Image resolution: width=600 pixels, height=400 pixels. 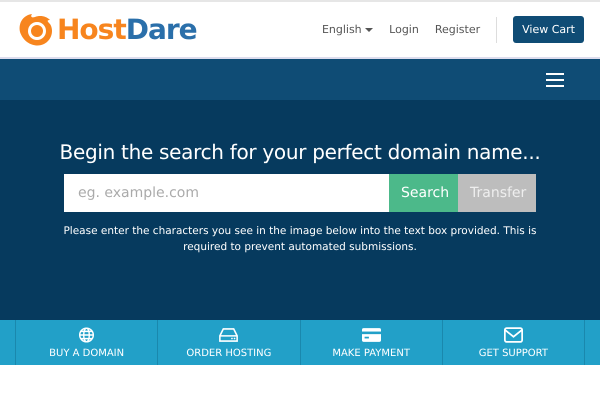 I want to click on nav-link: Register, so click(x=457, y=29).